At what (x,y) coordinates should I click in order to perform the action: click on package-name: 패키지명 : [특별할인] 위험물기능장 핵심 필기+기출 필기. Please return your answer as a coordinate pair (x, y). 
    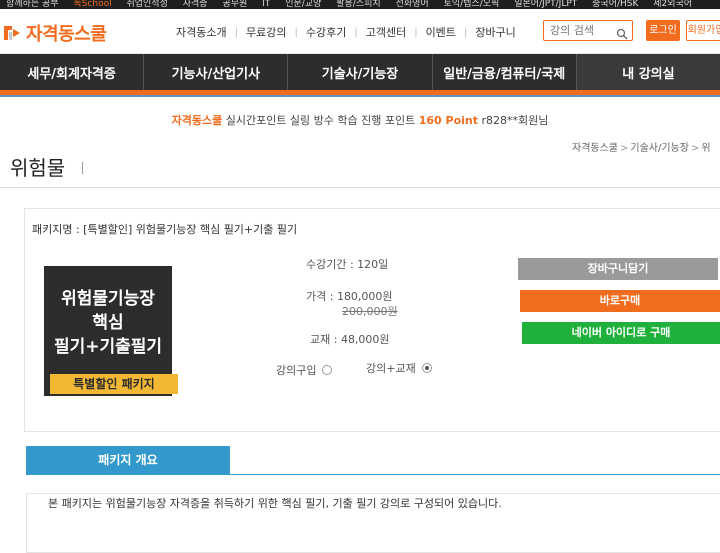
    Looking at the image, I should click on (165, 229).